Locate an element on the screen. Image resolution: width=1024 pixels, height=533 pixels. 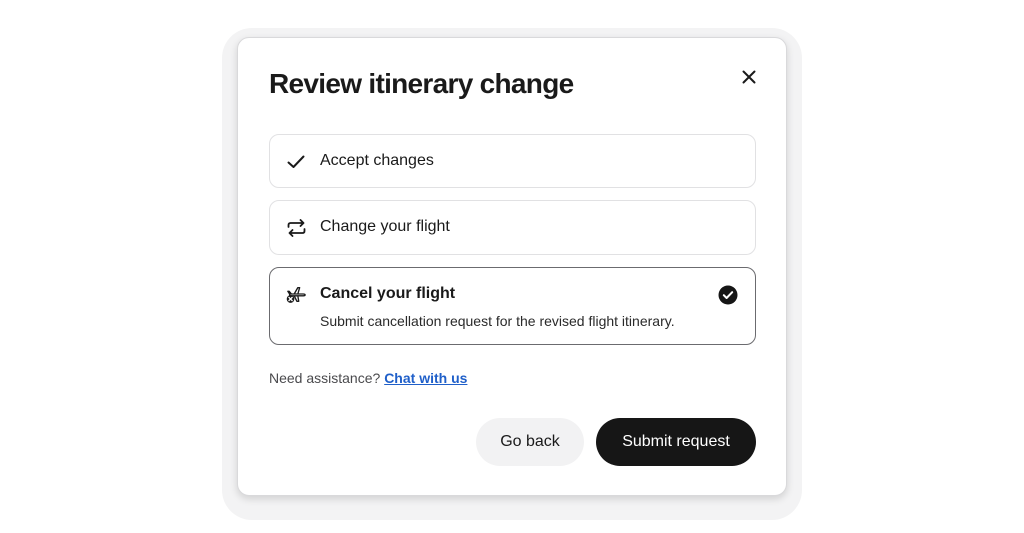
assistance-line: Need assistance? Chat with us is located at coordinates (368, 378).